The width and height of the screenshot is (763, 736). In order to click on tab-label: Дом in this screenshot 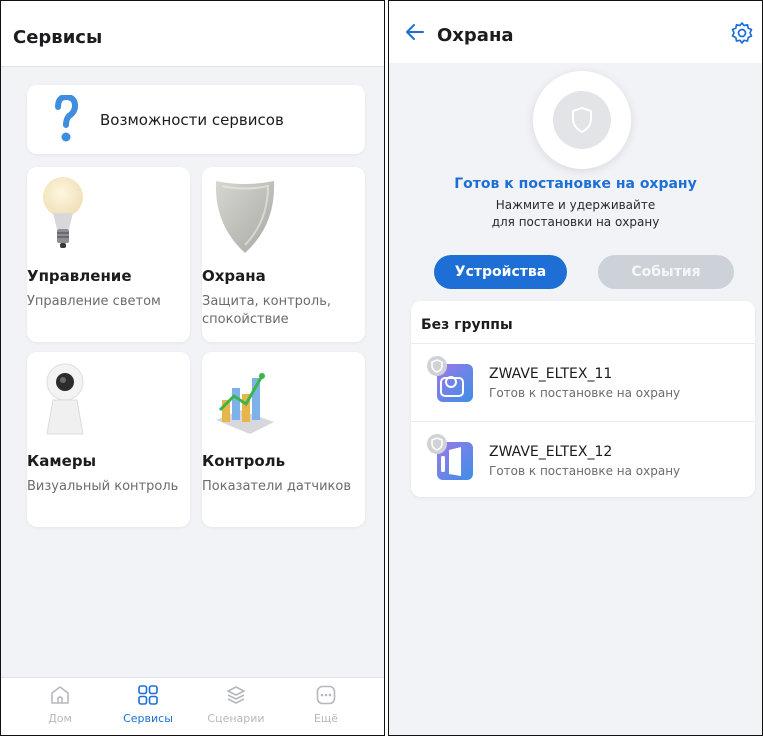, I will do `click(60, 718)`.